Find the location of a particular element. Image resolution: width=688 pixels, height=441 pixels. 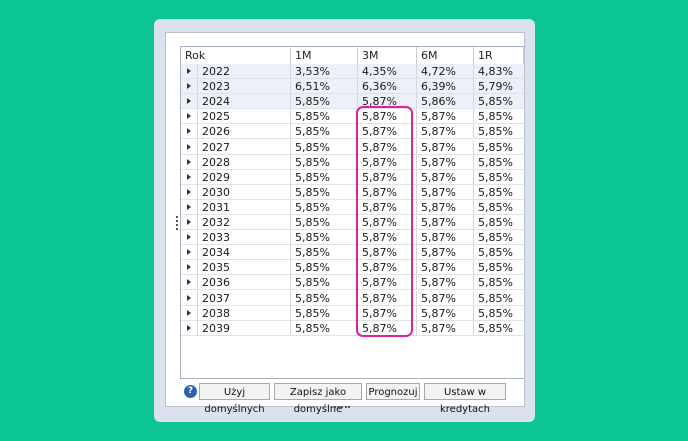

table-row: 2033 5,85% 5,87% 5,87% 5,85% is located at coordinates (352, 238).